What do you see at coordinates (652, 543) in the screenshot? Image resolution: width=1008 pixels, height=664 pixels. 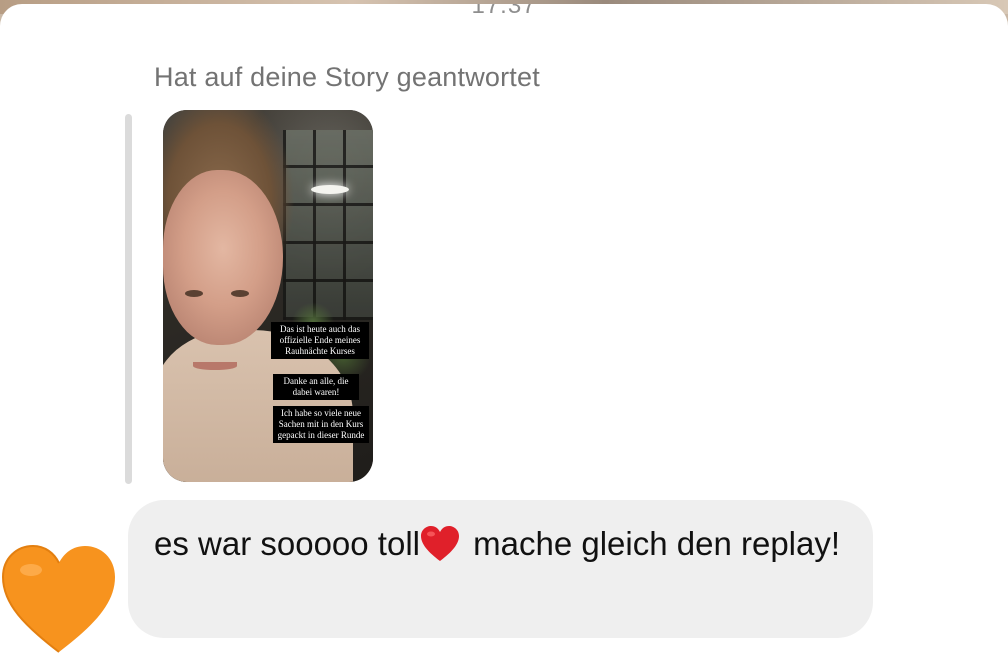 I see `message-text-end: mache gleich den replay!` at bounding box center [652, 543].